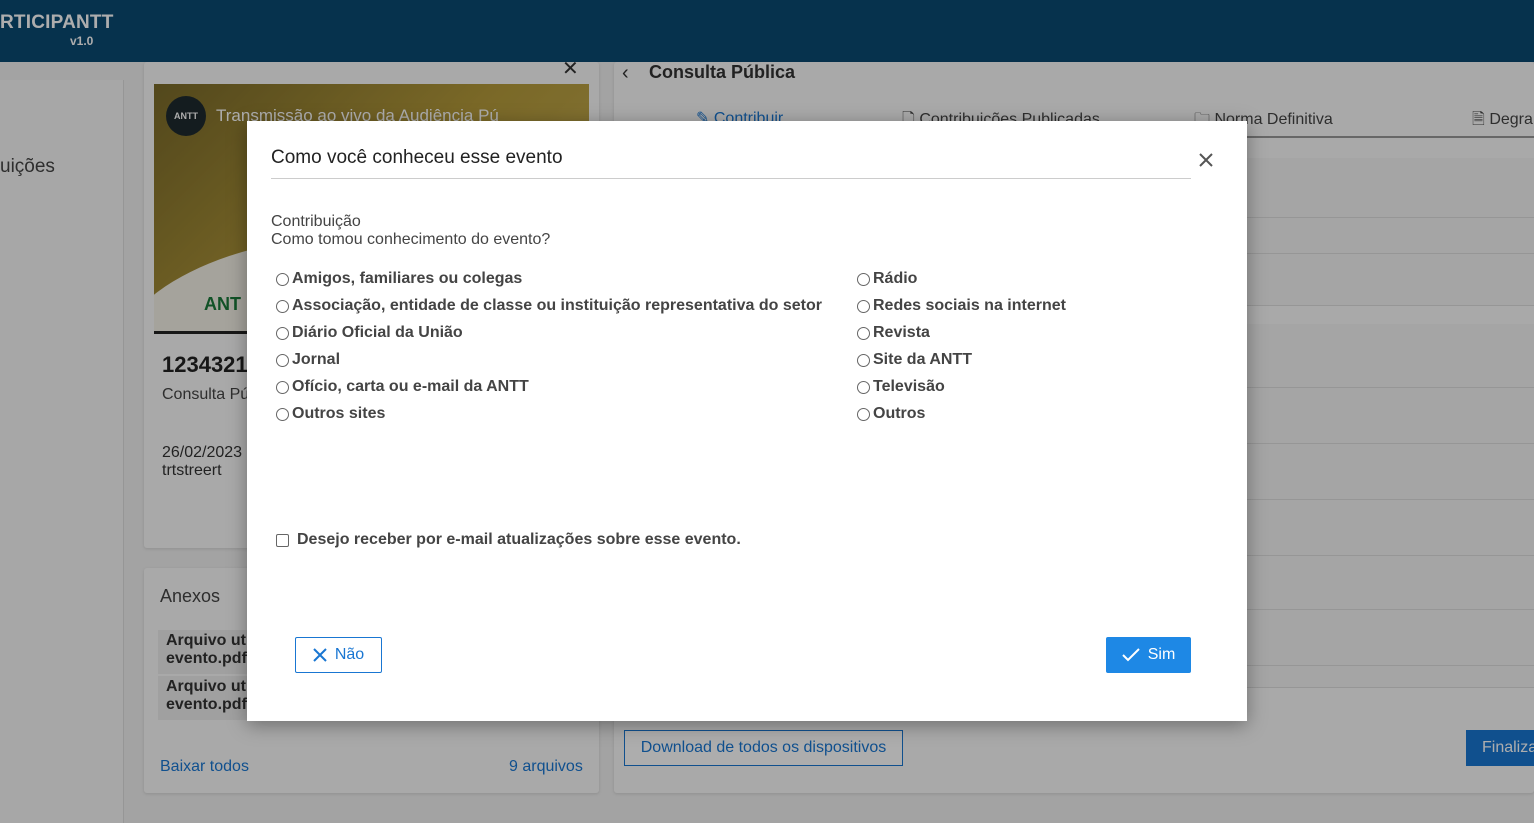  I want to click on radio-option-radio: Rádio, so click(887, 279).